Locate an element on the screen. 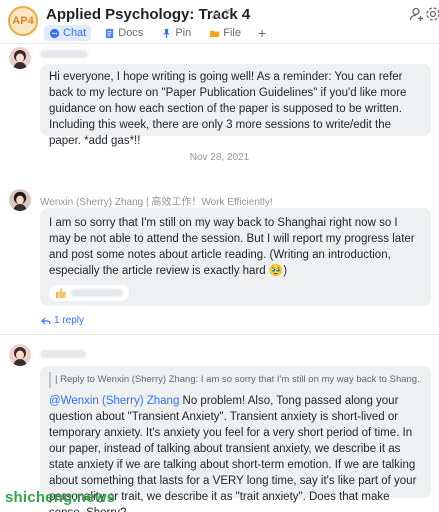  header-divider is located at coordinates (219, 43).